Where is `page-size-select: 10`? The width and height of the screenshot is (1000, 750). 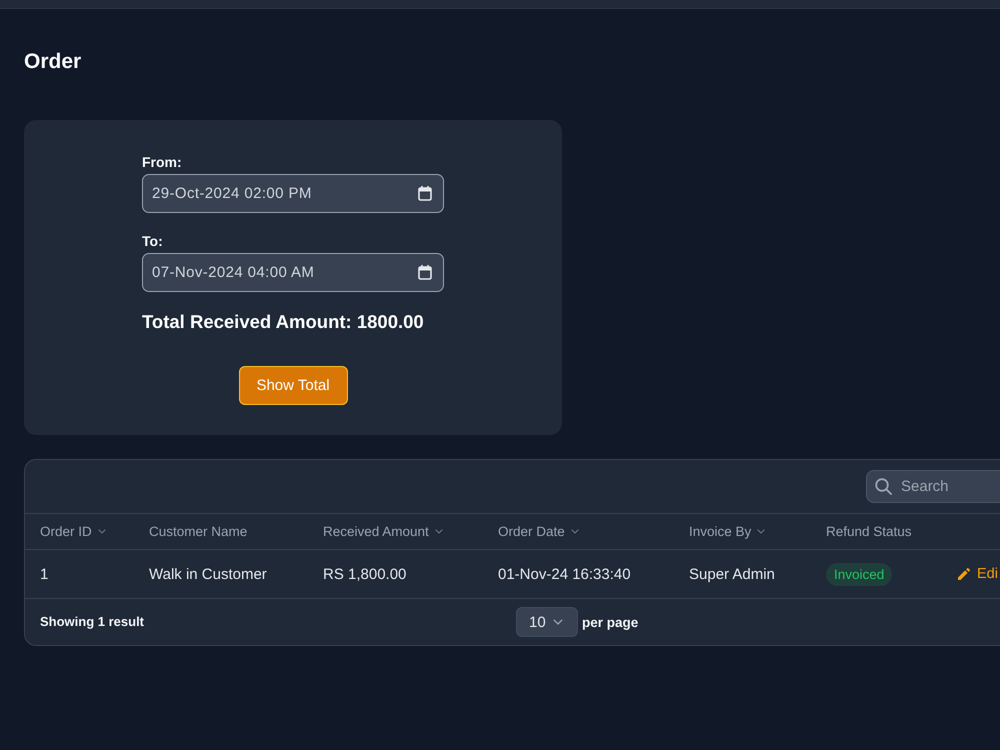 page-size-select: 10 is located at coordinates (547, 622).